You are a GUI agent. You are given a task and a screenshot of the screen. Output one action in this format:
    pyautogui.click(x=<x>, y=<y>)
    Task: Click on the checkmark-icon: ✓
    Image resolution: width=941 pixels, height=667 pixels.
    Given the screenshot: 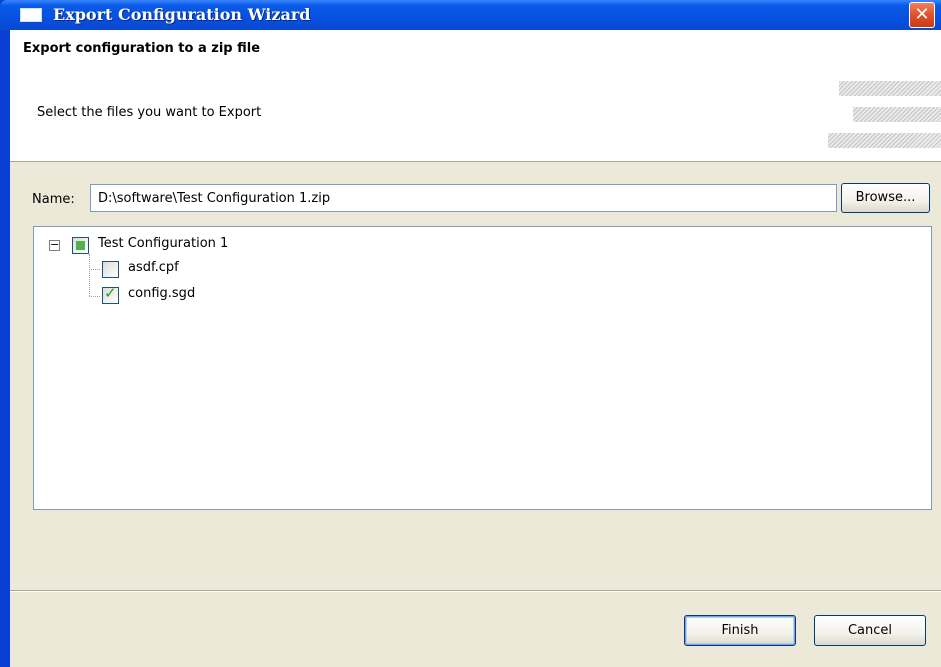 What is the action you would take?
    pyautogui.click(x=110, y=293)
    